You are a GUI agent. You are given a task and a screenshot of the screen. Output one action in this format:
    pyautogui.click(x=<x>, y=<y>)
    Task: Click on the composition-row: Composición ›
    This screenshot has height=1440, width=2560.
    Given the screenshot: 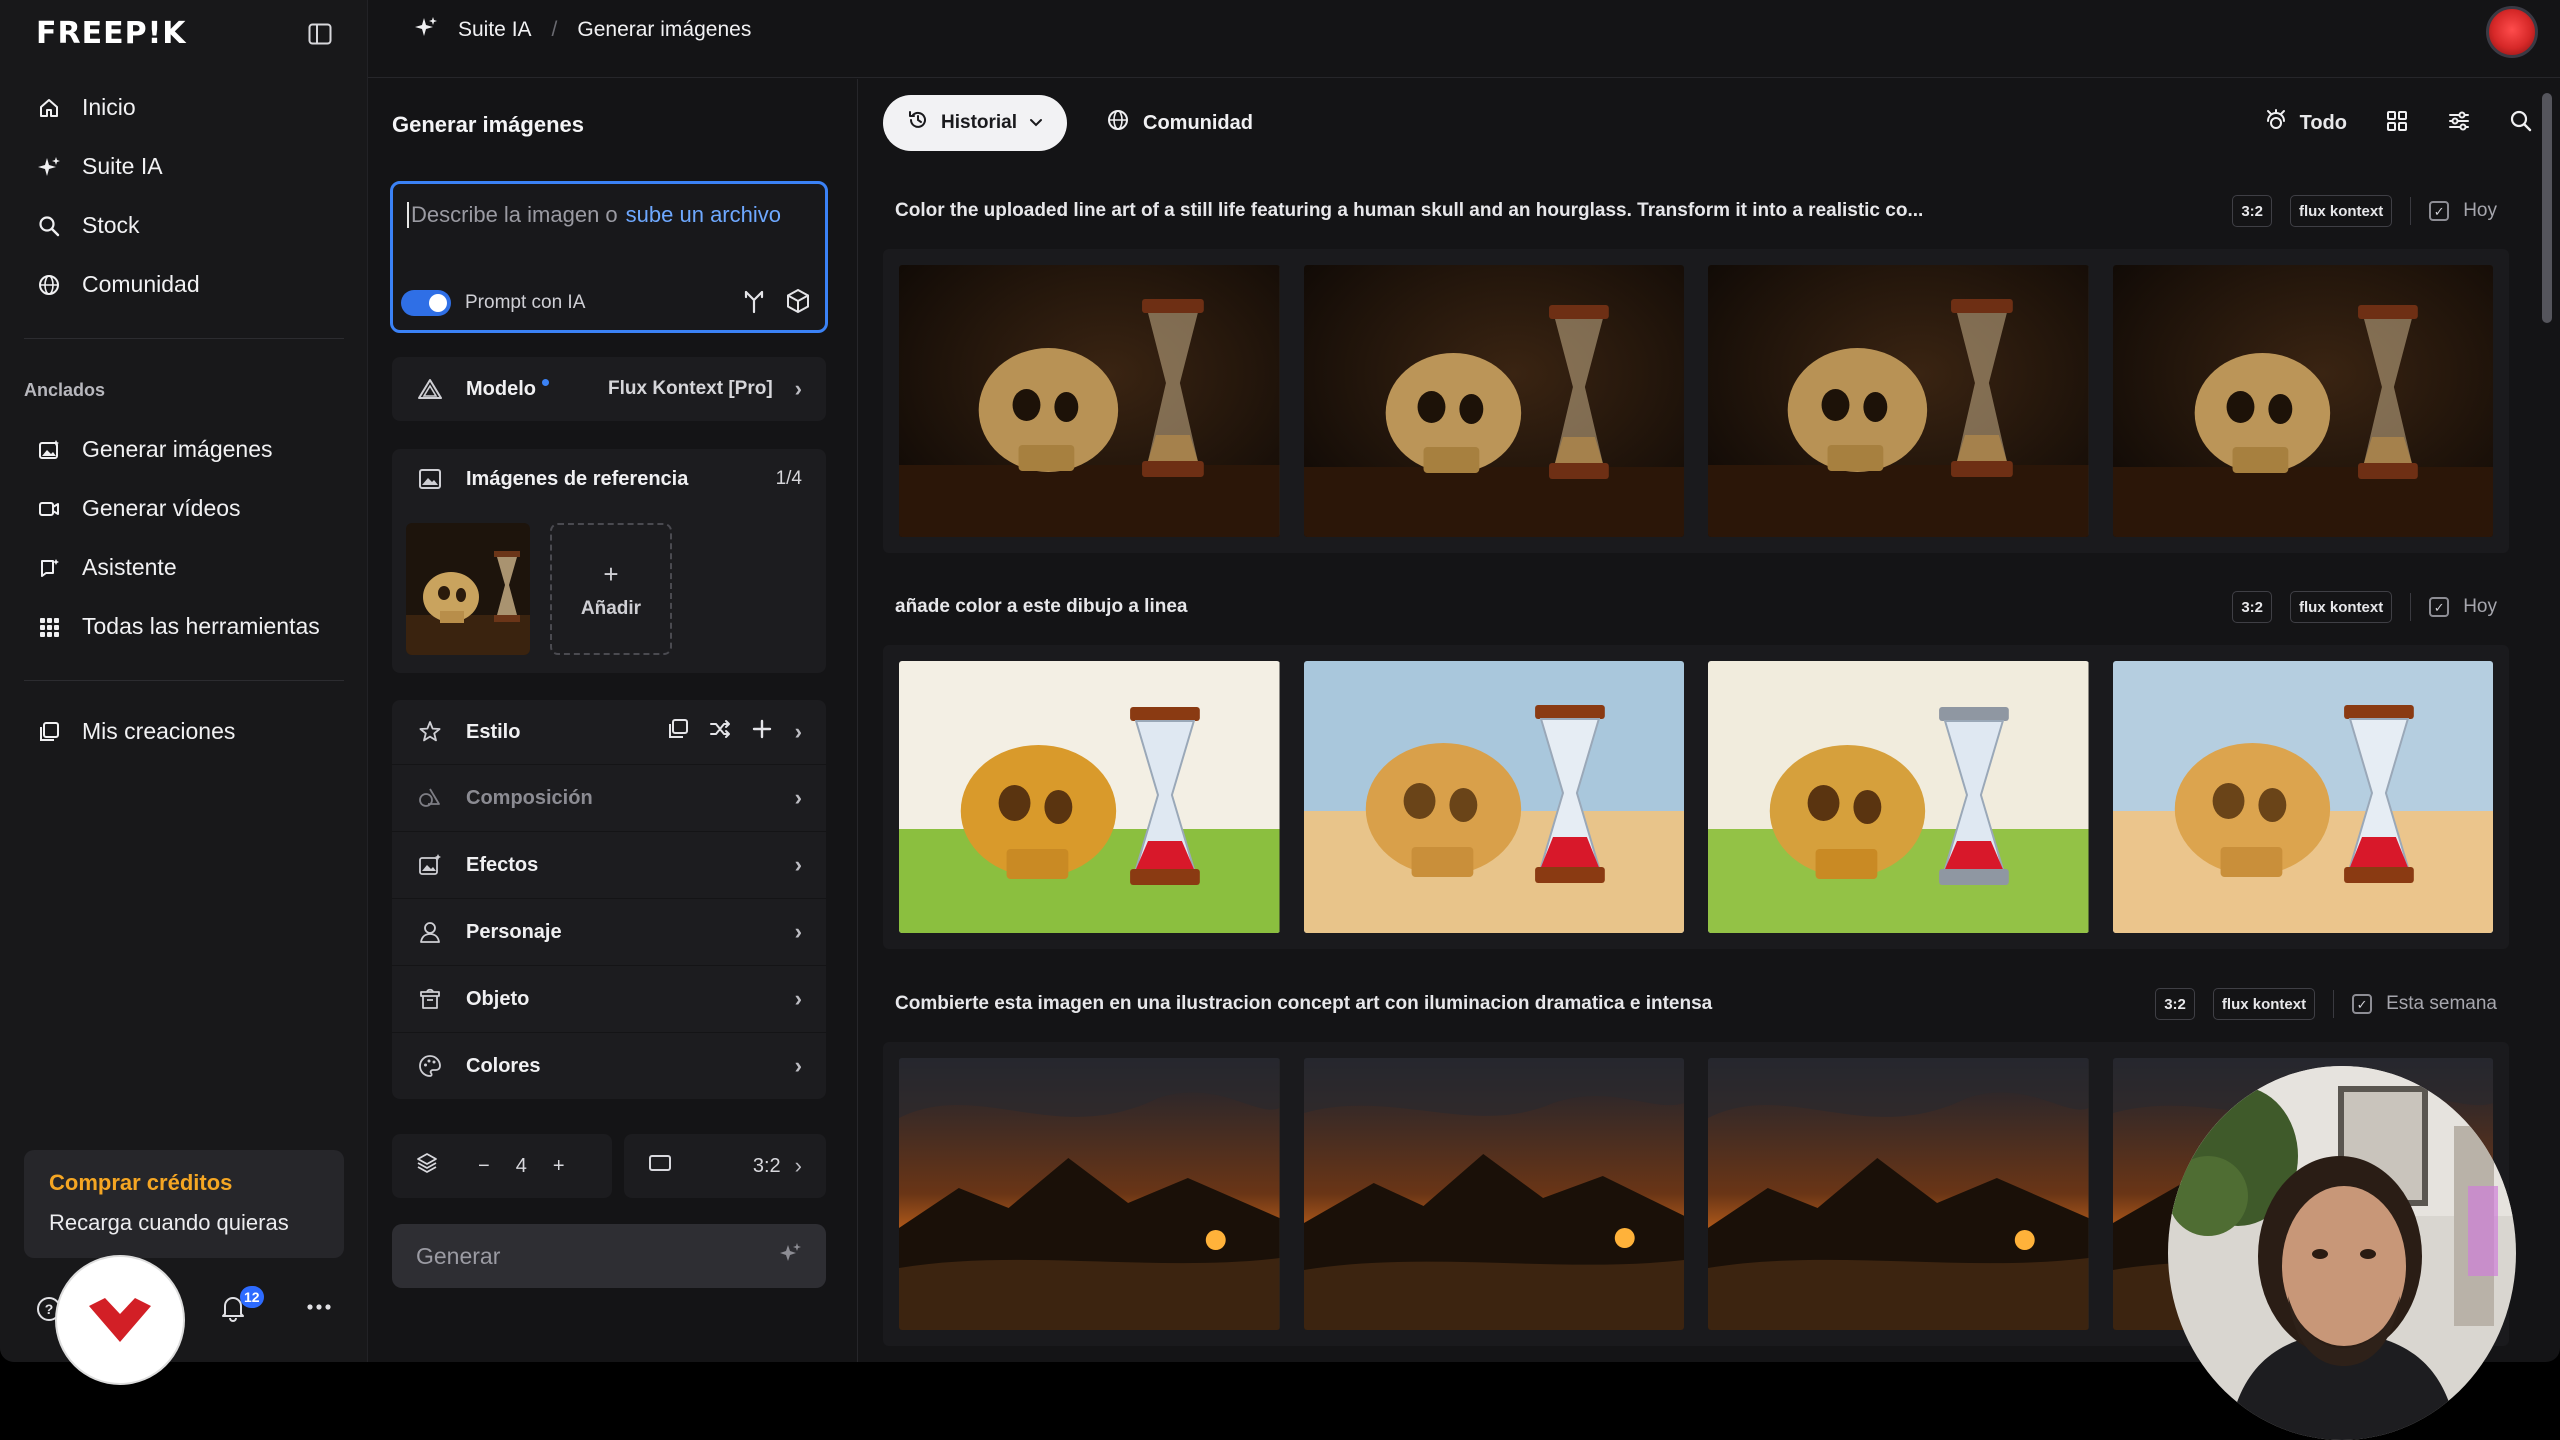 What is the action you would take?
    pyautogui.click(x=609, y=797)
    